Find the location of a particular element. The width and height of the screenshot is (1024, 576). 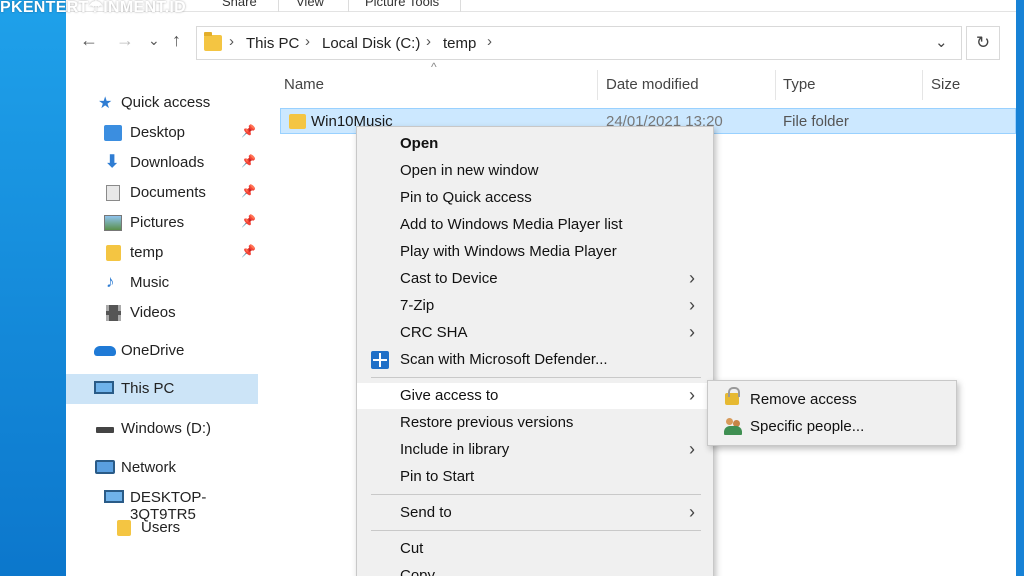

sidebar-item-quick-access: ★ Quick access is located at coordinates (162, 103).